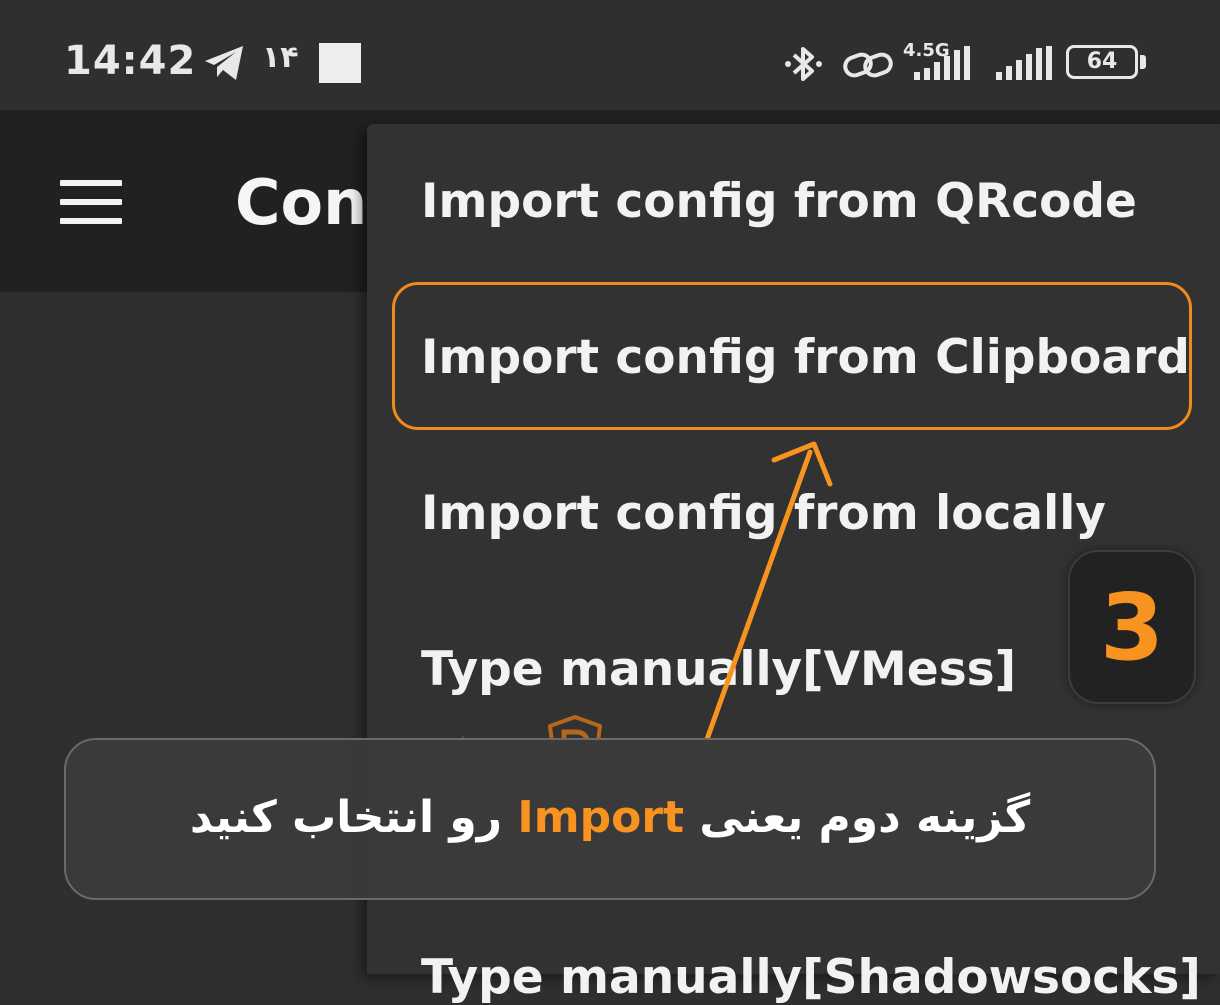 The width and height of the screenshot is (1220, 1005). I want to click on caption-after: رو انتخاب کنید, so click(353, 817).